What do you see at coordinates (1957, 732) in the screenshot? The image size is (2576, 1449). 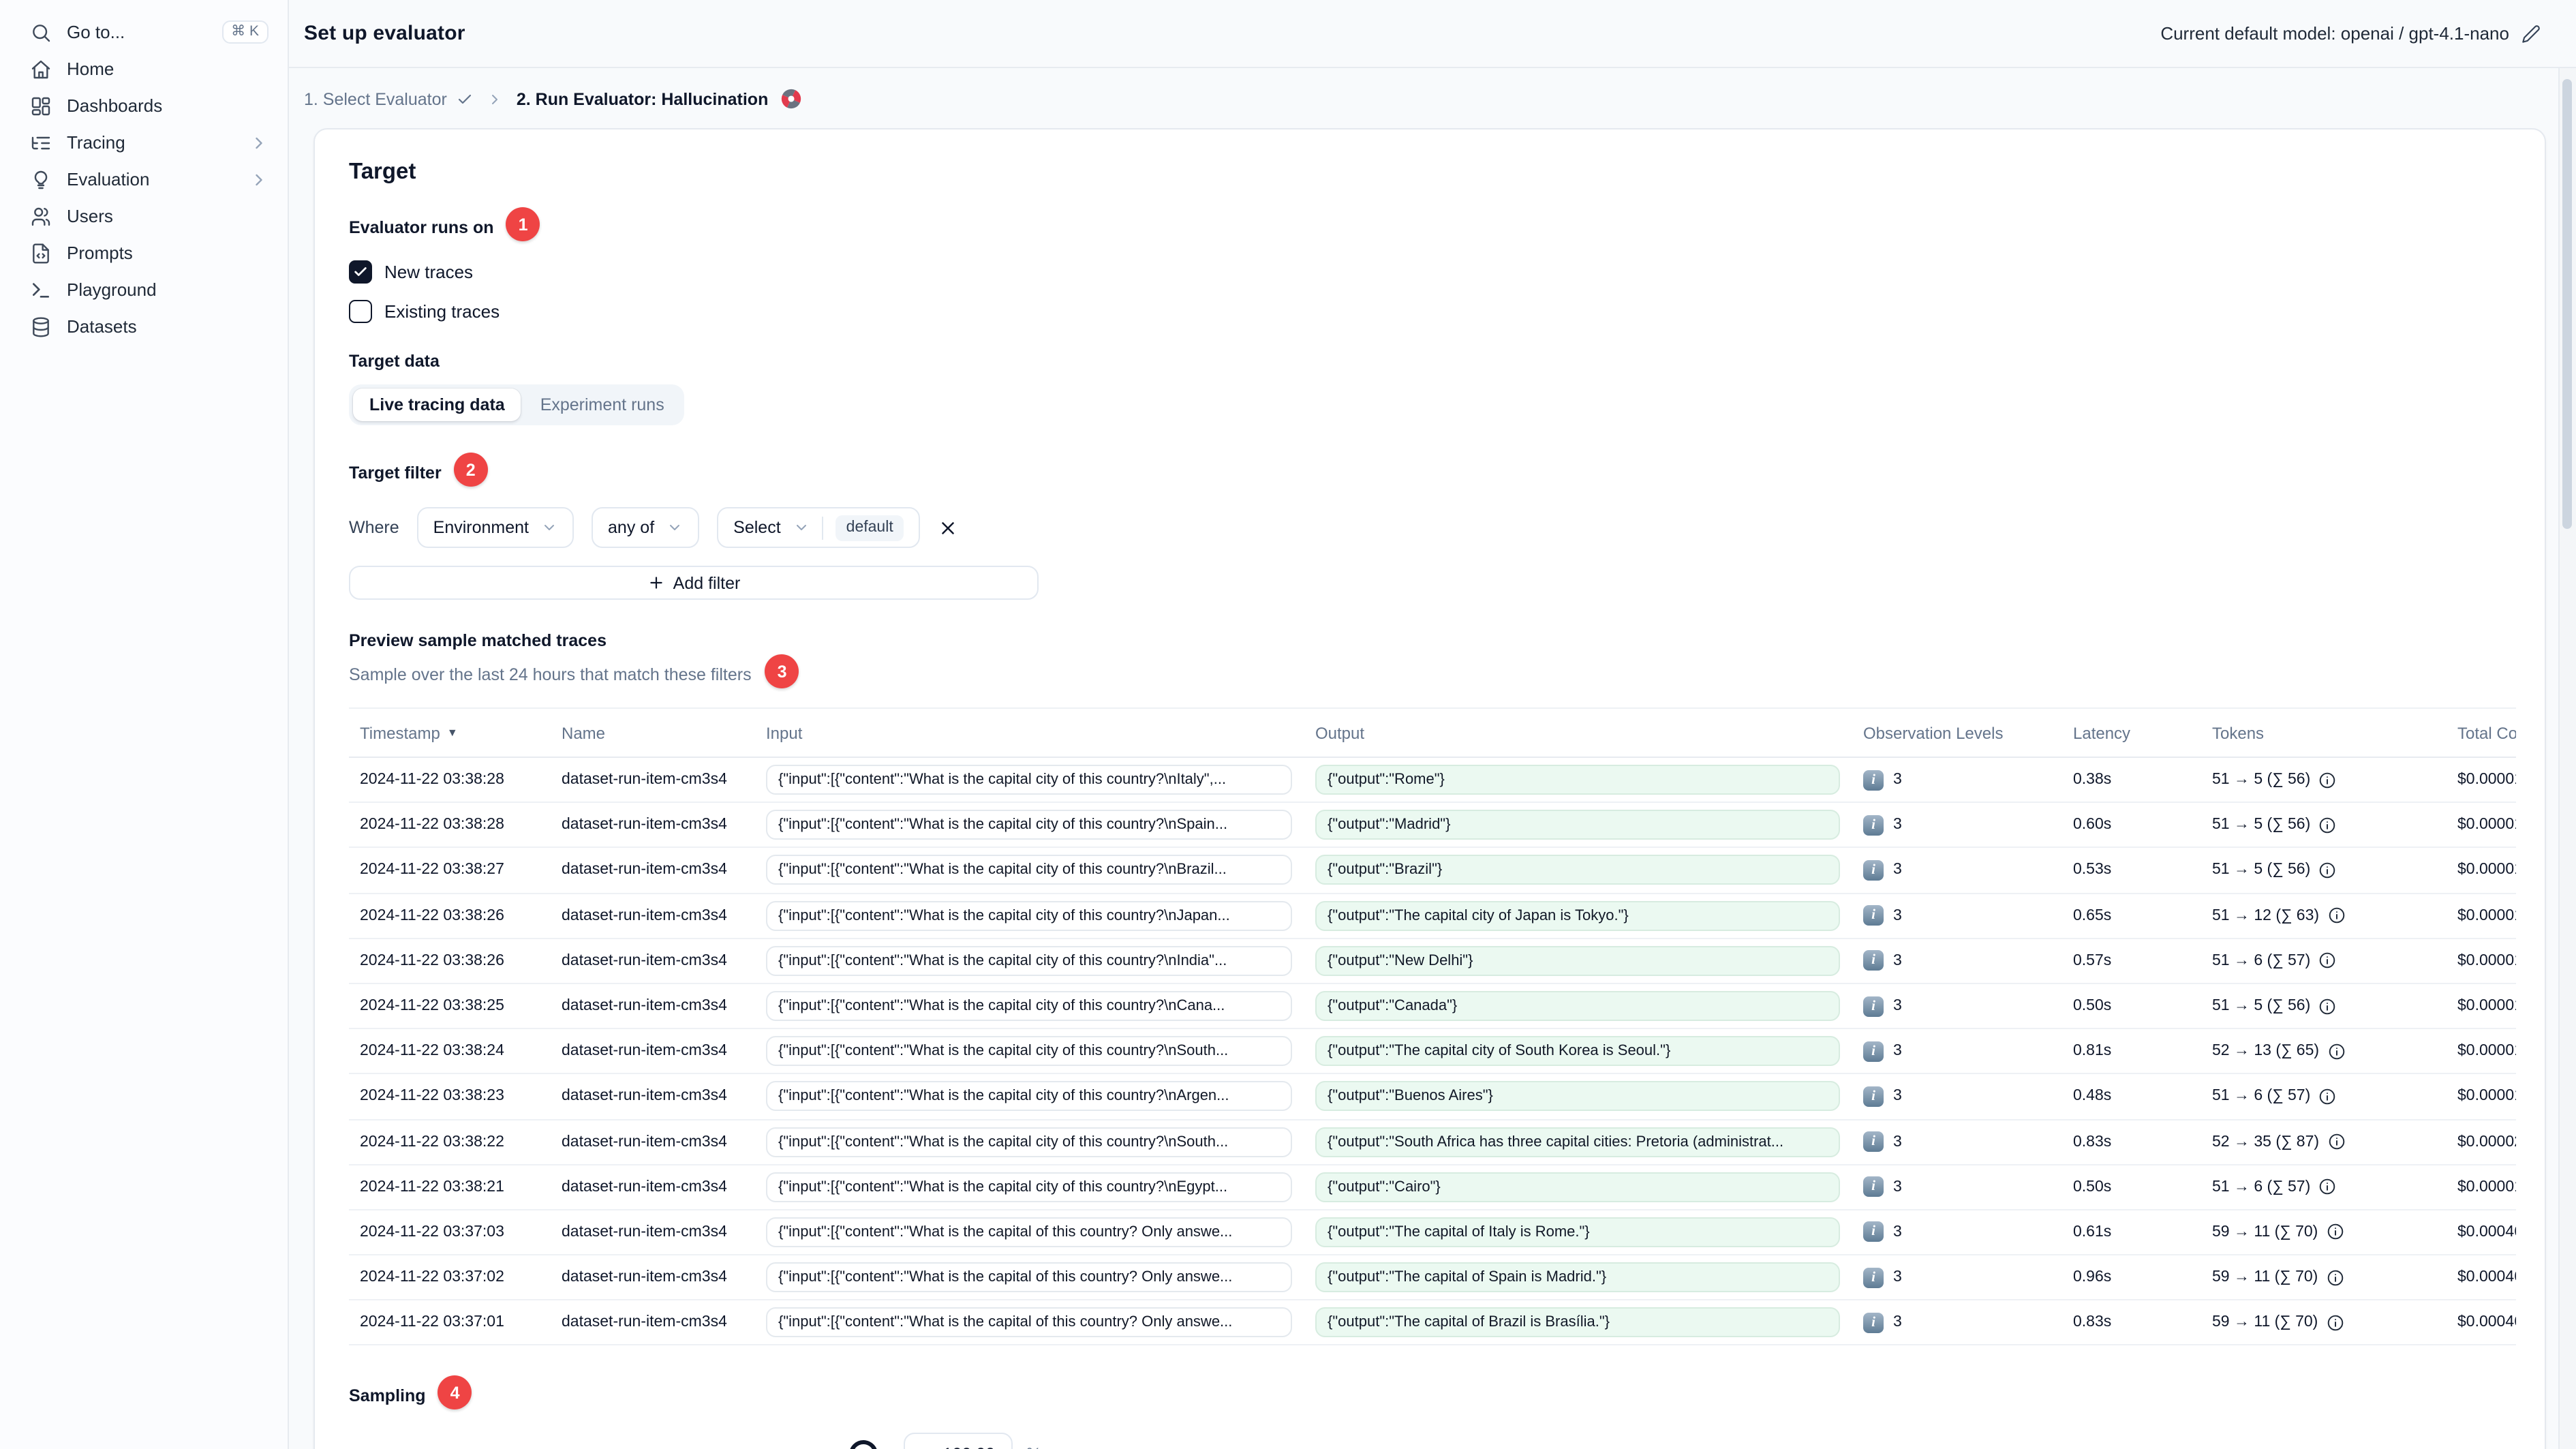 I see `column-header-observation-levels: Observation Levels` at bounding box center [1957, 732].